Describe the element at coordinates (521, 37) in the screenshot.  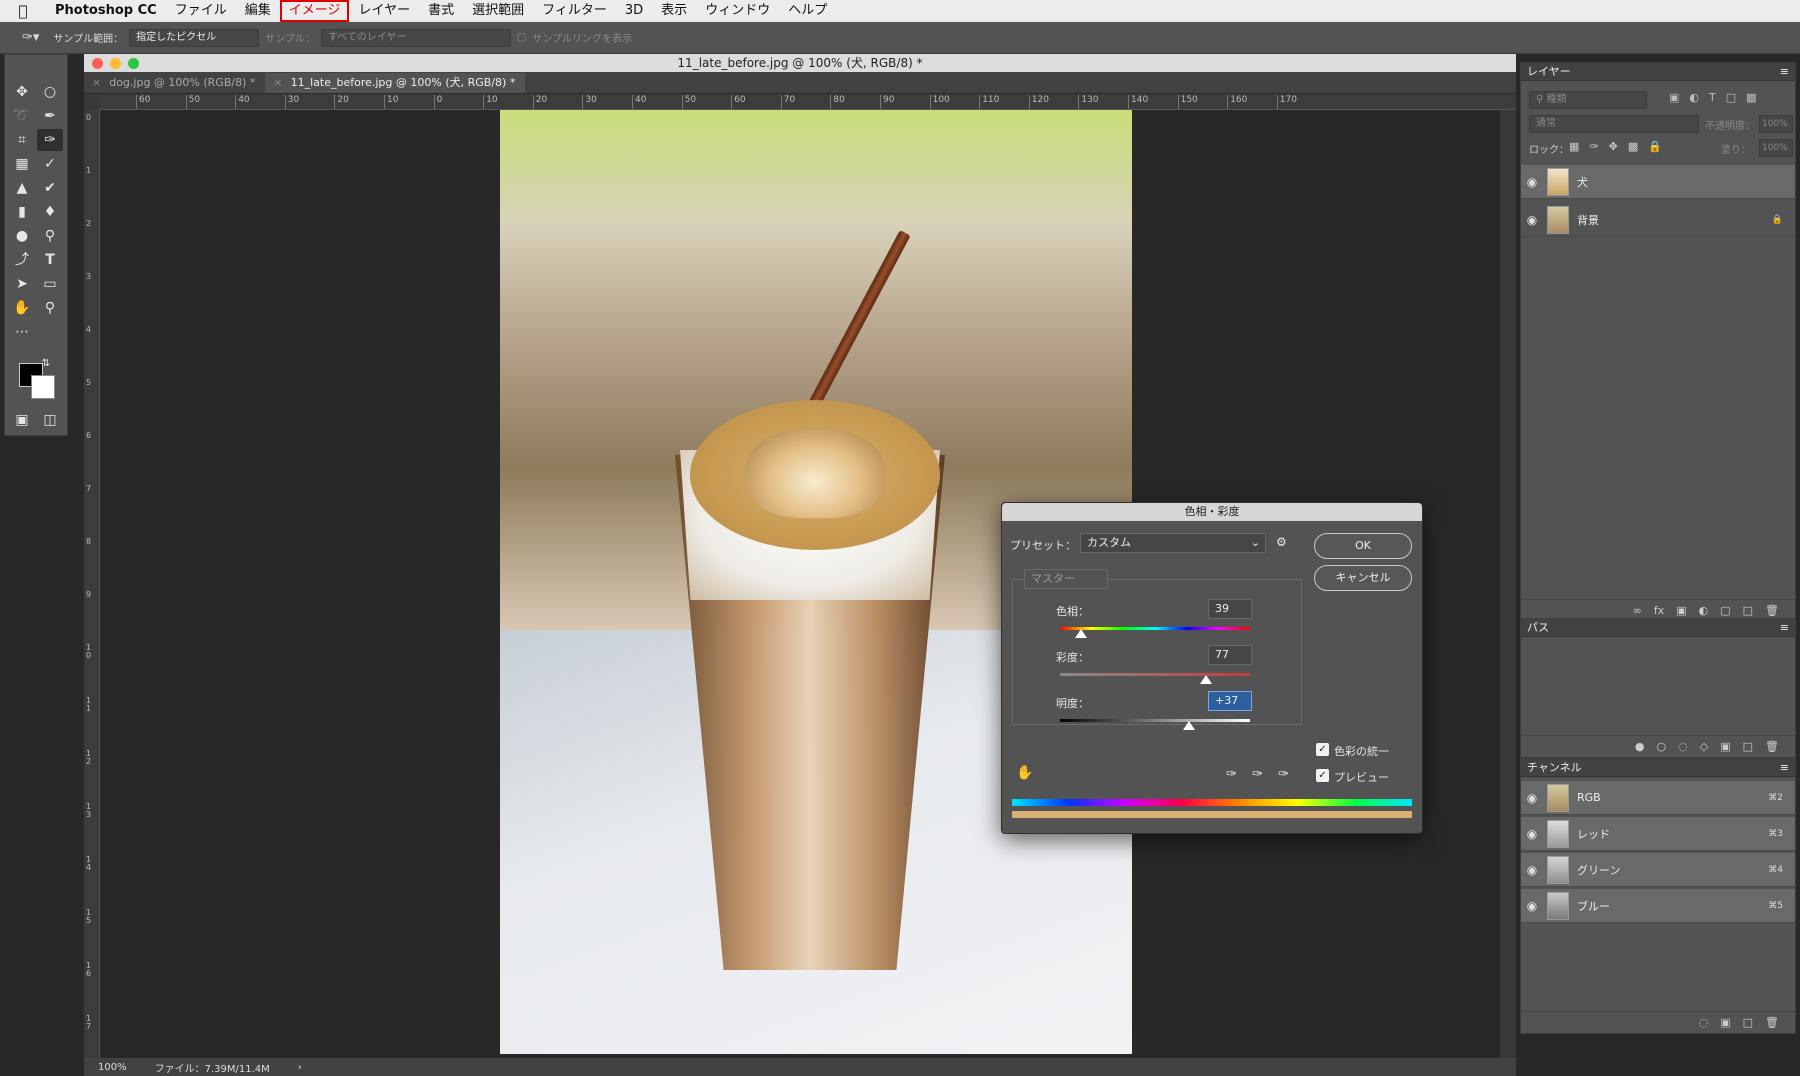
I see `sample-ring-checkbox: □` at that location.